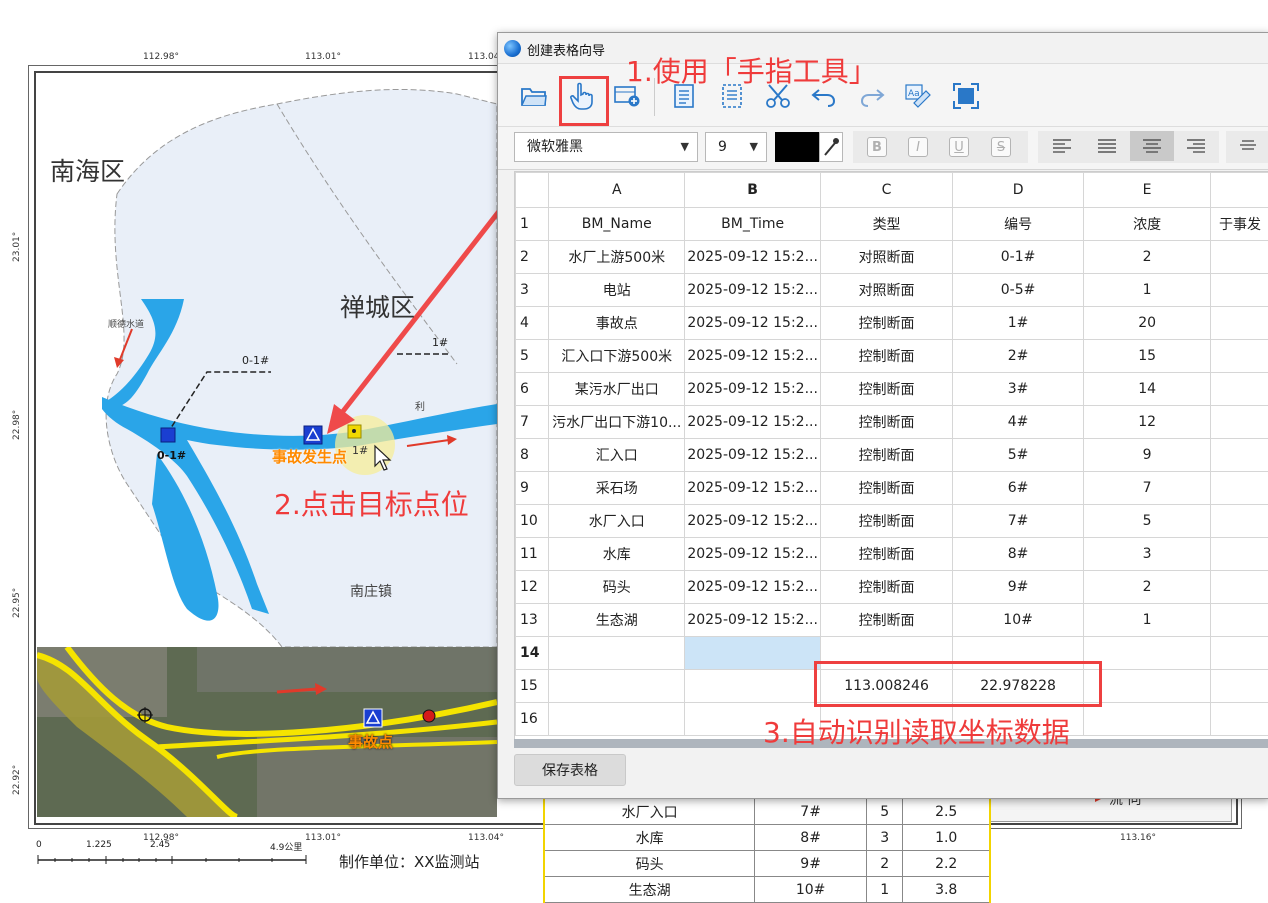 Image resolution: width=1268 pixels, height=903 pixels. What do you see at coordinates (617, 455) in the screenshot?
I see `grid-cell: 汇入口` at bounding box center [617, 455].